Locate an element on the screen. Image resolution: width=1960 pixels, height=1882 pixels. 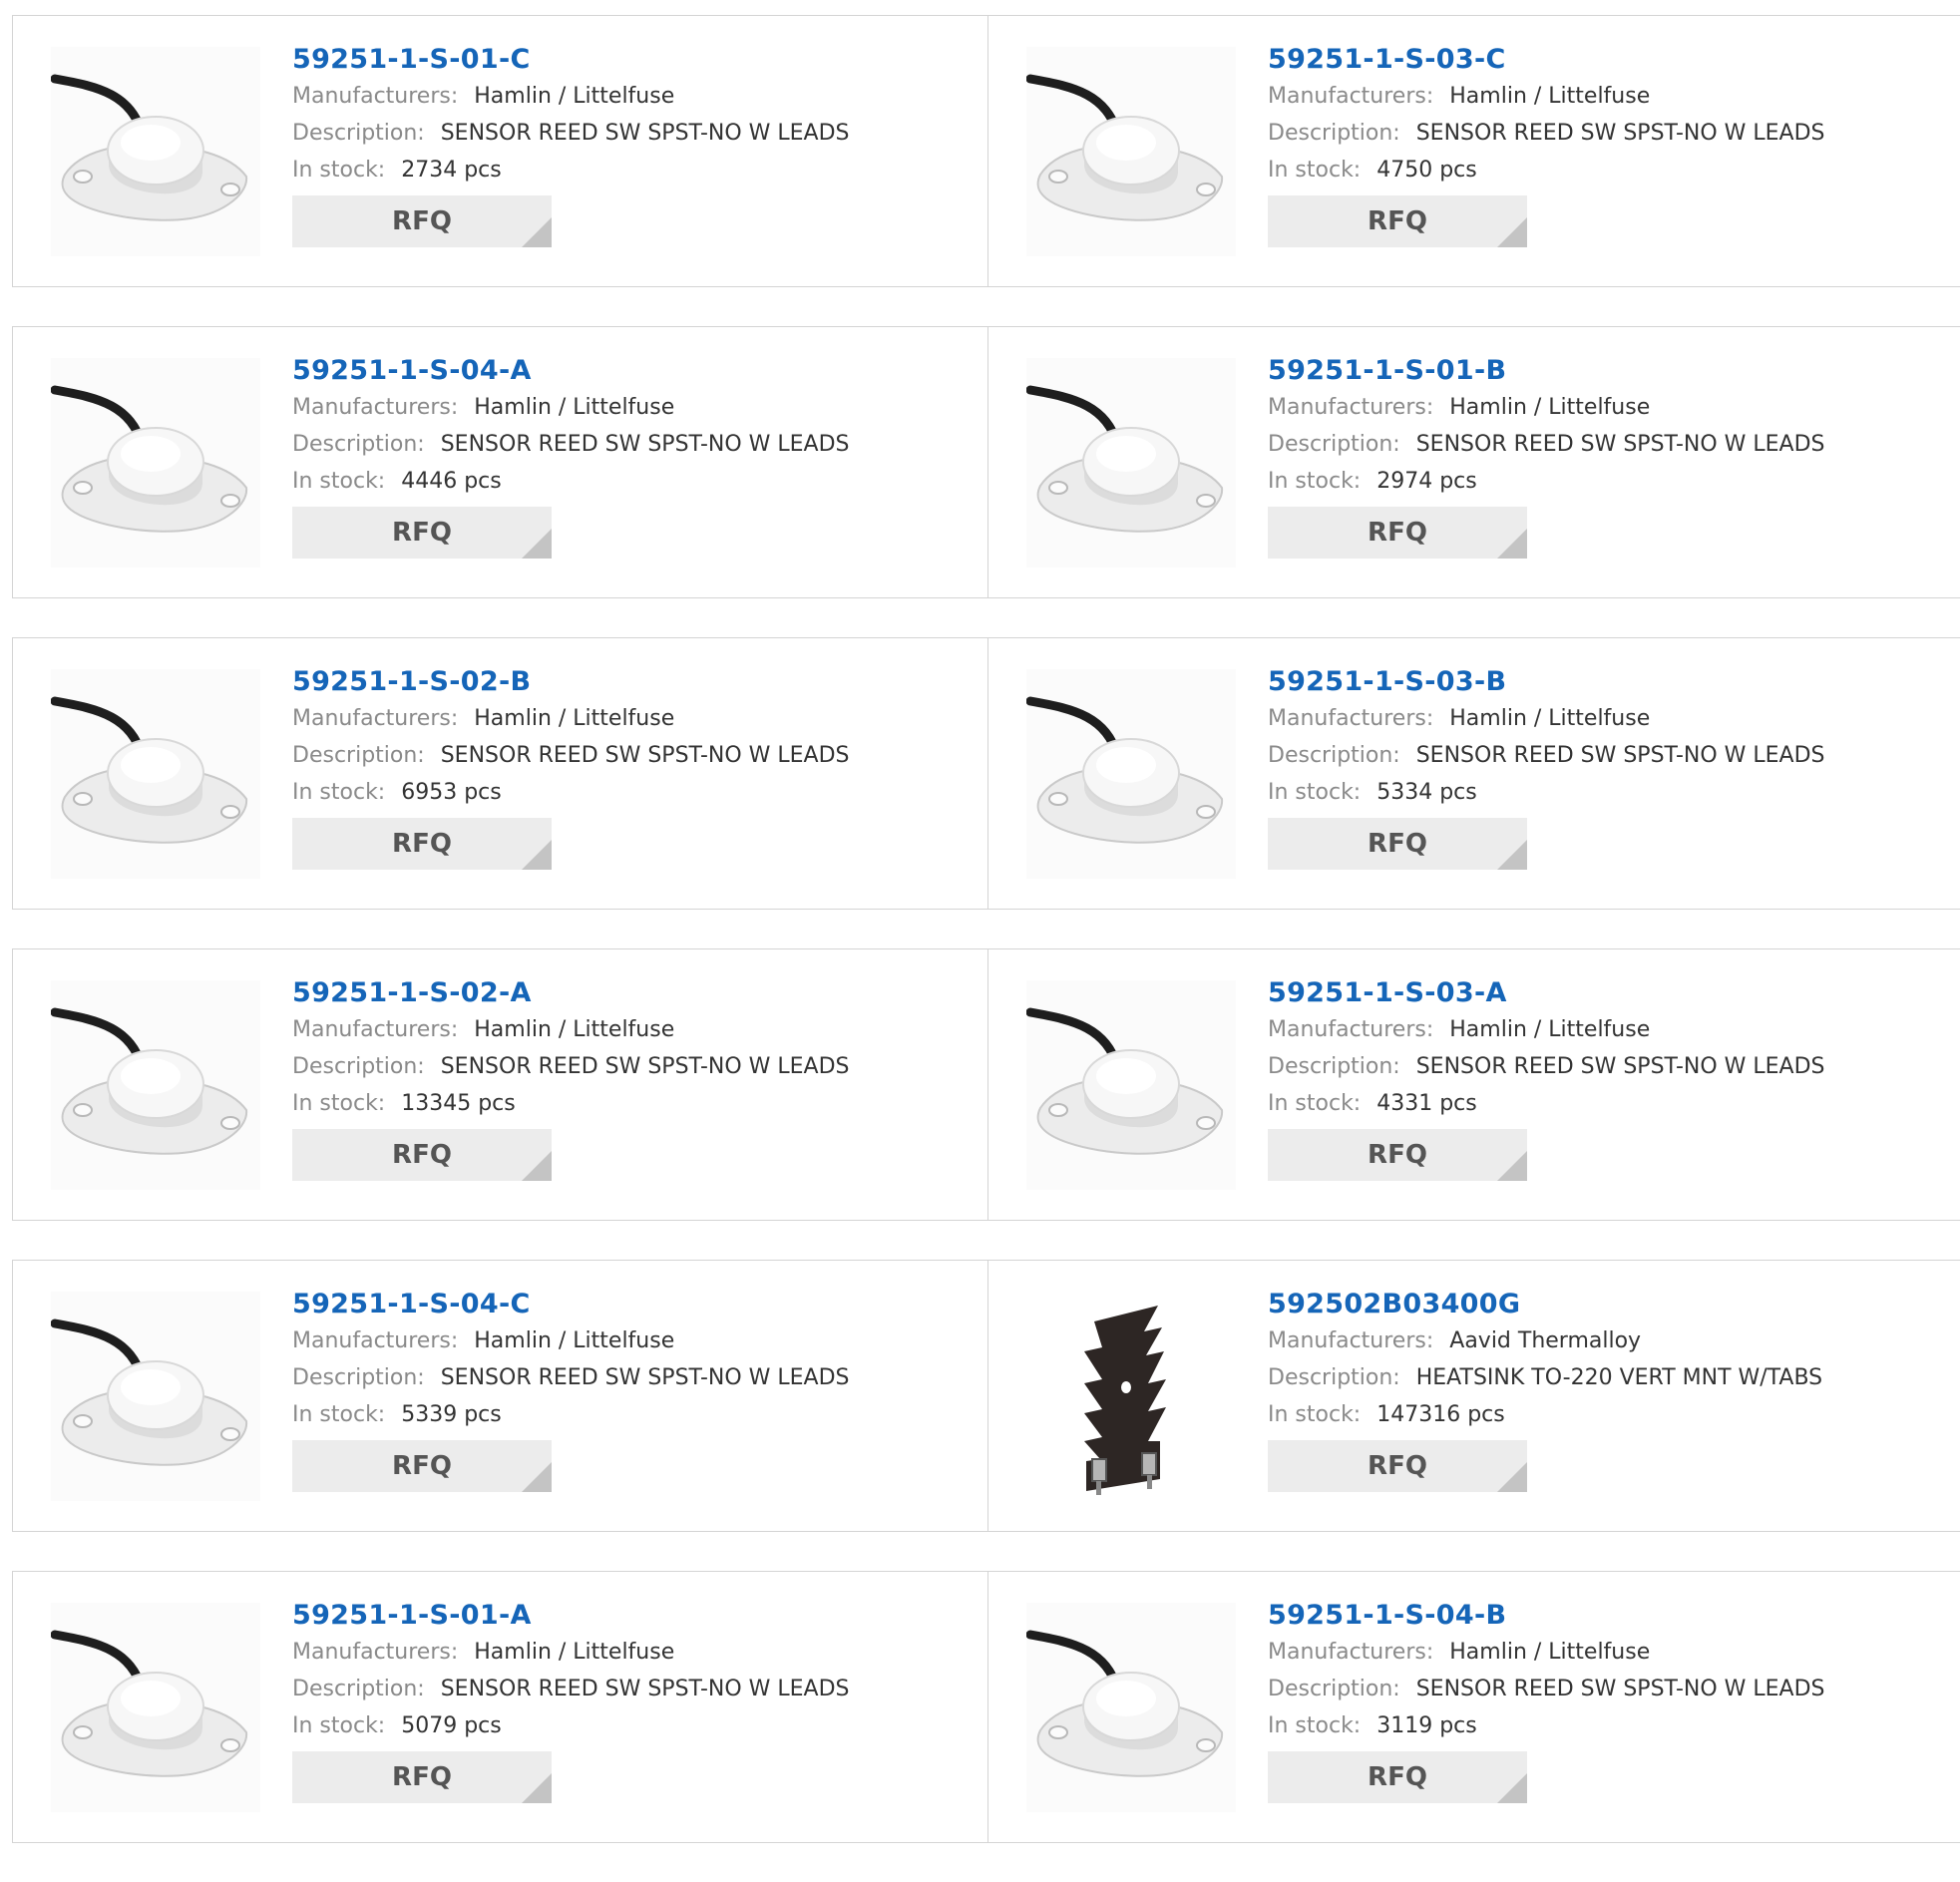
part-number-link: 59251-1-S-03-B is located at coordinates (1547, 683).